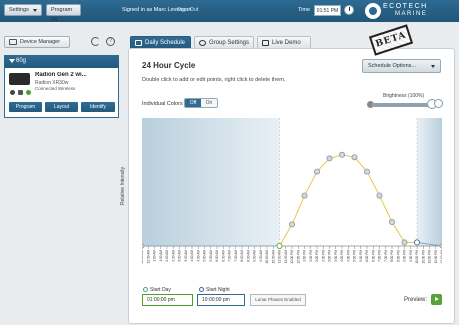 The image size is (459, 325). I want to click on layout-button: Layout, so click(61, 107).